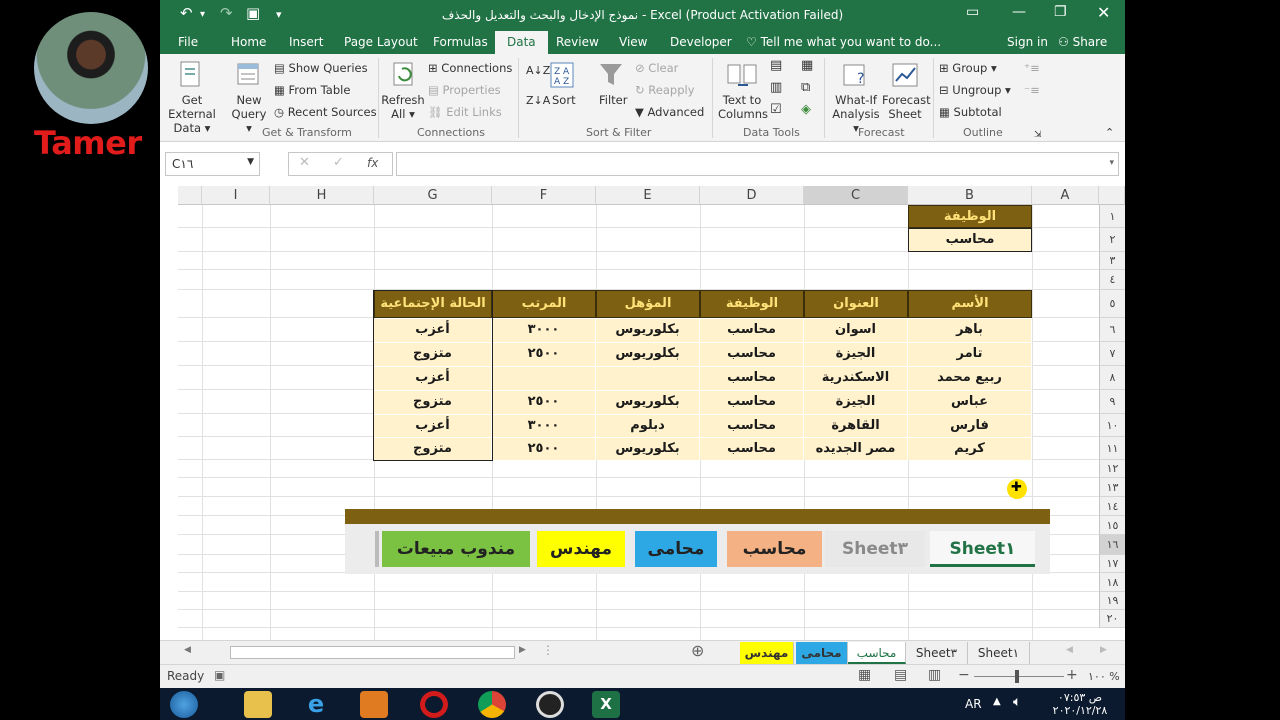 This screenshot has width=1280, height=720. I want to click on tab-view: View, so click(633, 42).